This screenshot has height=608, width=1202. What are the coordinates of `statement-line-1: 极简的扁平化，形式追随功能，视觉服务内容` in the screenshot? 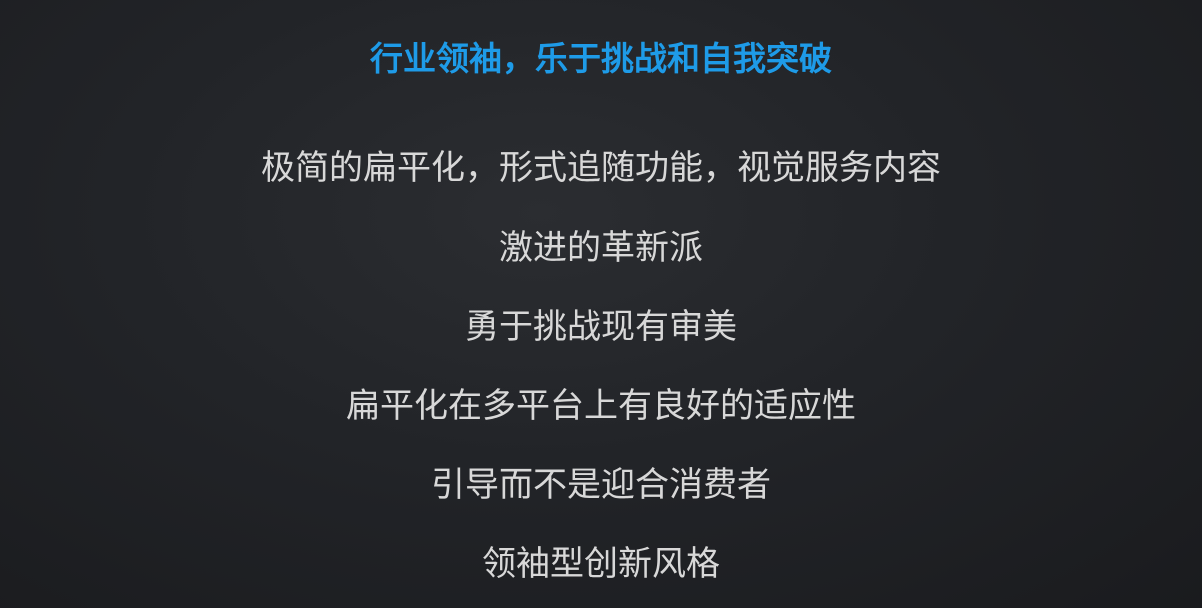 It's located at (601, 168).